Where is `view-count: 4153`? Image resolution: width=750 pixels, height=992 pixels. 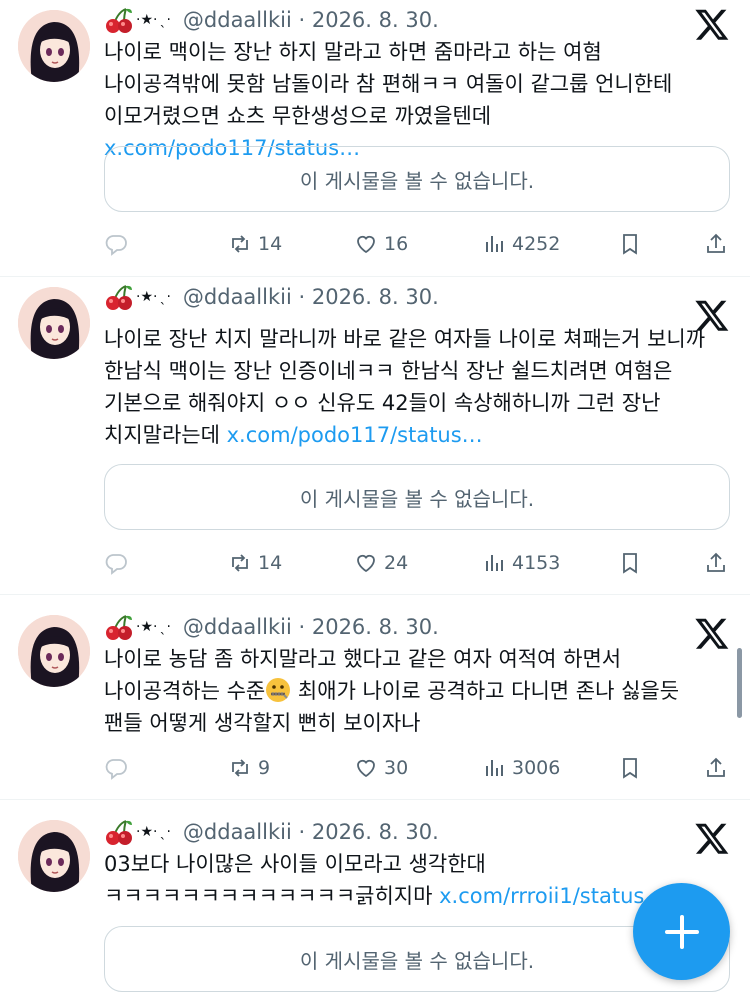
view-count: 4153 is located at coordinates (536, 563).